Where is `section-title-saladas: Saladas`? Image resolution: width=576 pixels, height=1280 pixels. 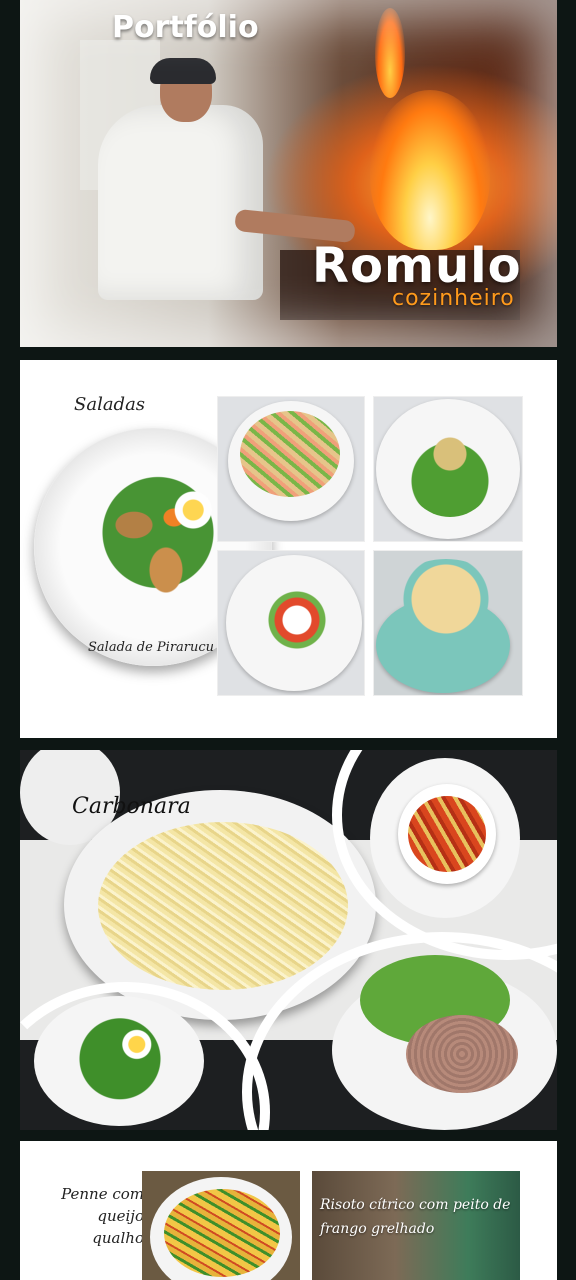 section-title-saladas: Saladas is located at coordinates (110, 404).